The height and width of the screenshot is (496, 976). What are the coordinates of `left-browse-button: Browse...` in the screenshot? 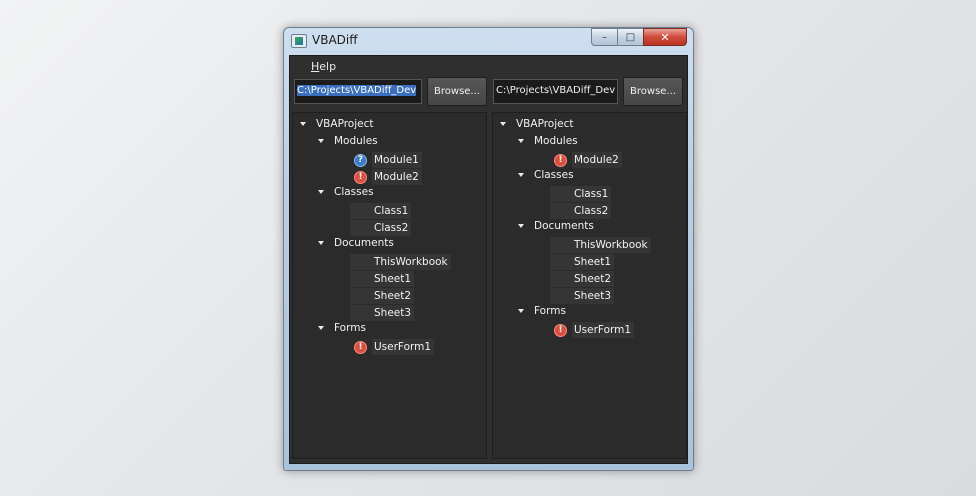 It's located at (457, 91).